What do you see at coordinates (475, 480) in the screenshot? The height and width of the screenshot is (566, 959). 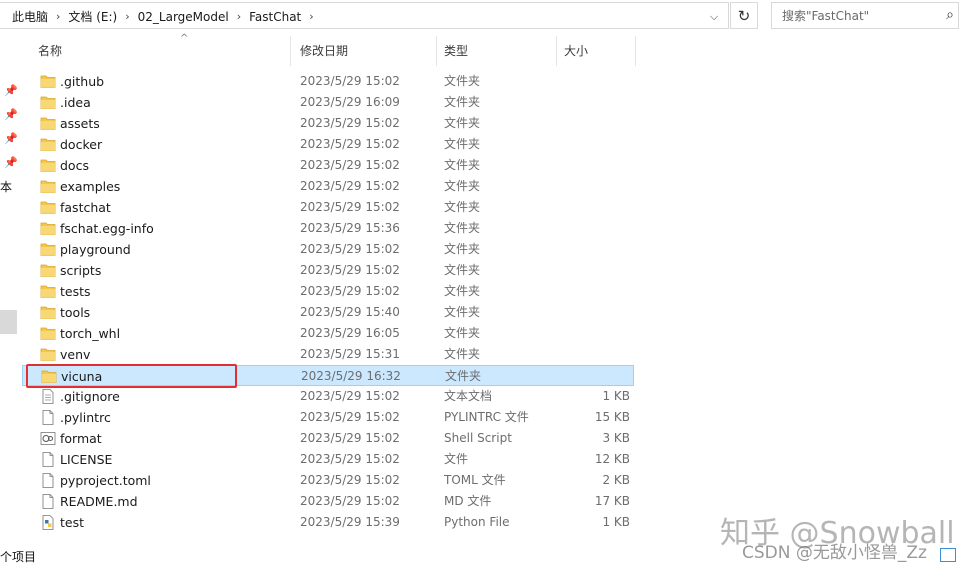 I see `file-type: TOML 文件` at bounding box center [475, 480].